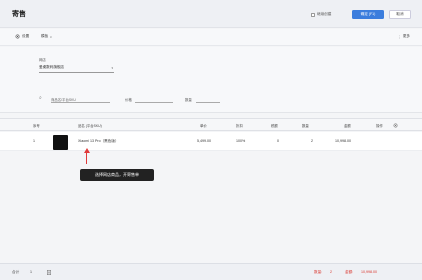 Image resolution: width=422 pixels, height=280 pixels. Describe the element at coordinates (347, 126) in the screenshot. I see `col-amount: 金额` at that location.